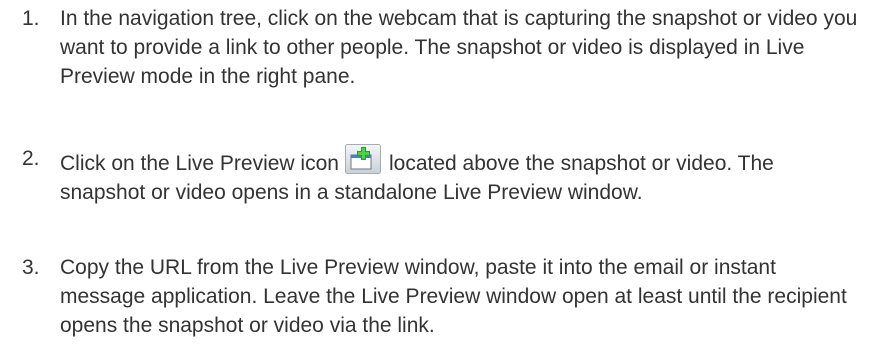  I want to click on step-number: 1., so click(31, 18).